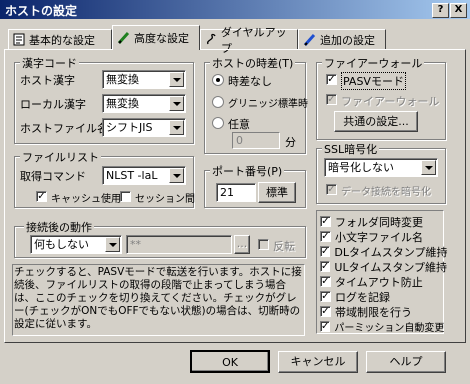  Describe the element at coordinates (389, 328) in the screenshot. I see `option-label: パーミッション自動変更` at that location.